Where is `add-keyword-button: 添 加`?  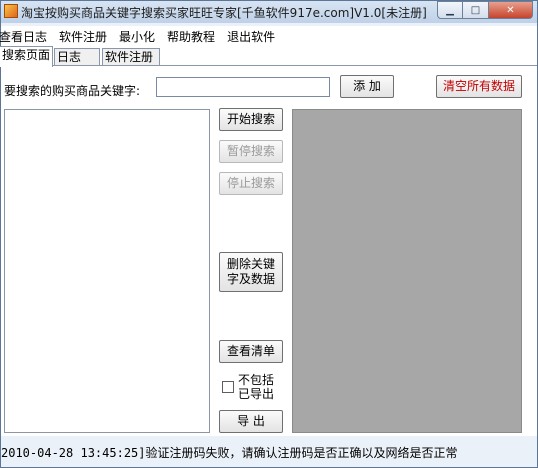
add-keyword-button: 添 加 is located at coordinates (367, 86).